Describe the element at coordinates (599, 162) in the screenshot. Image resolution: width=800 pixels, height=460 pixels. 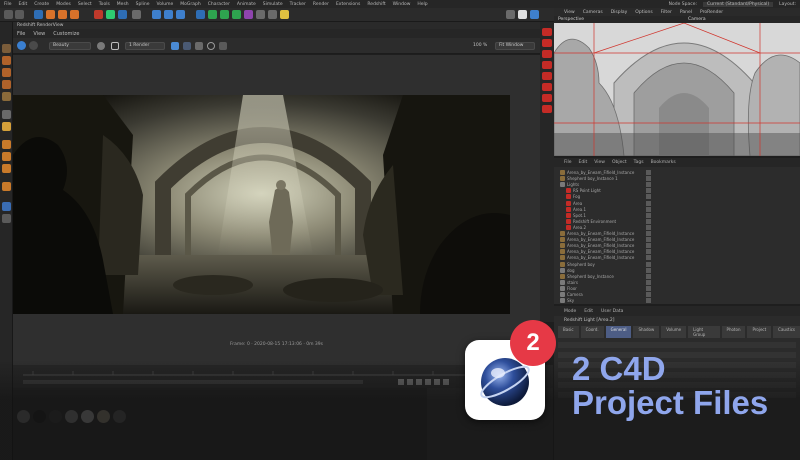
I see `om-menu-view: View` at that location.